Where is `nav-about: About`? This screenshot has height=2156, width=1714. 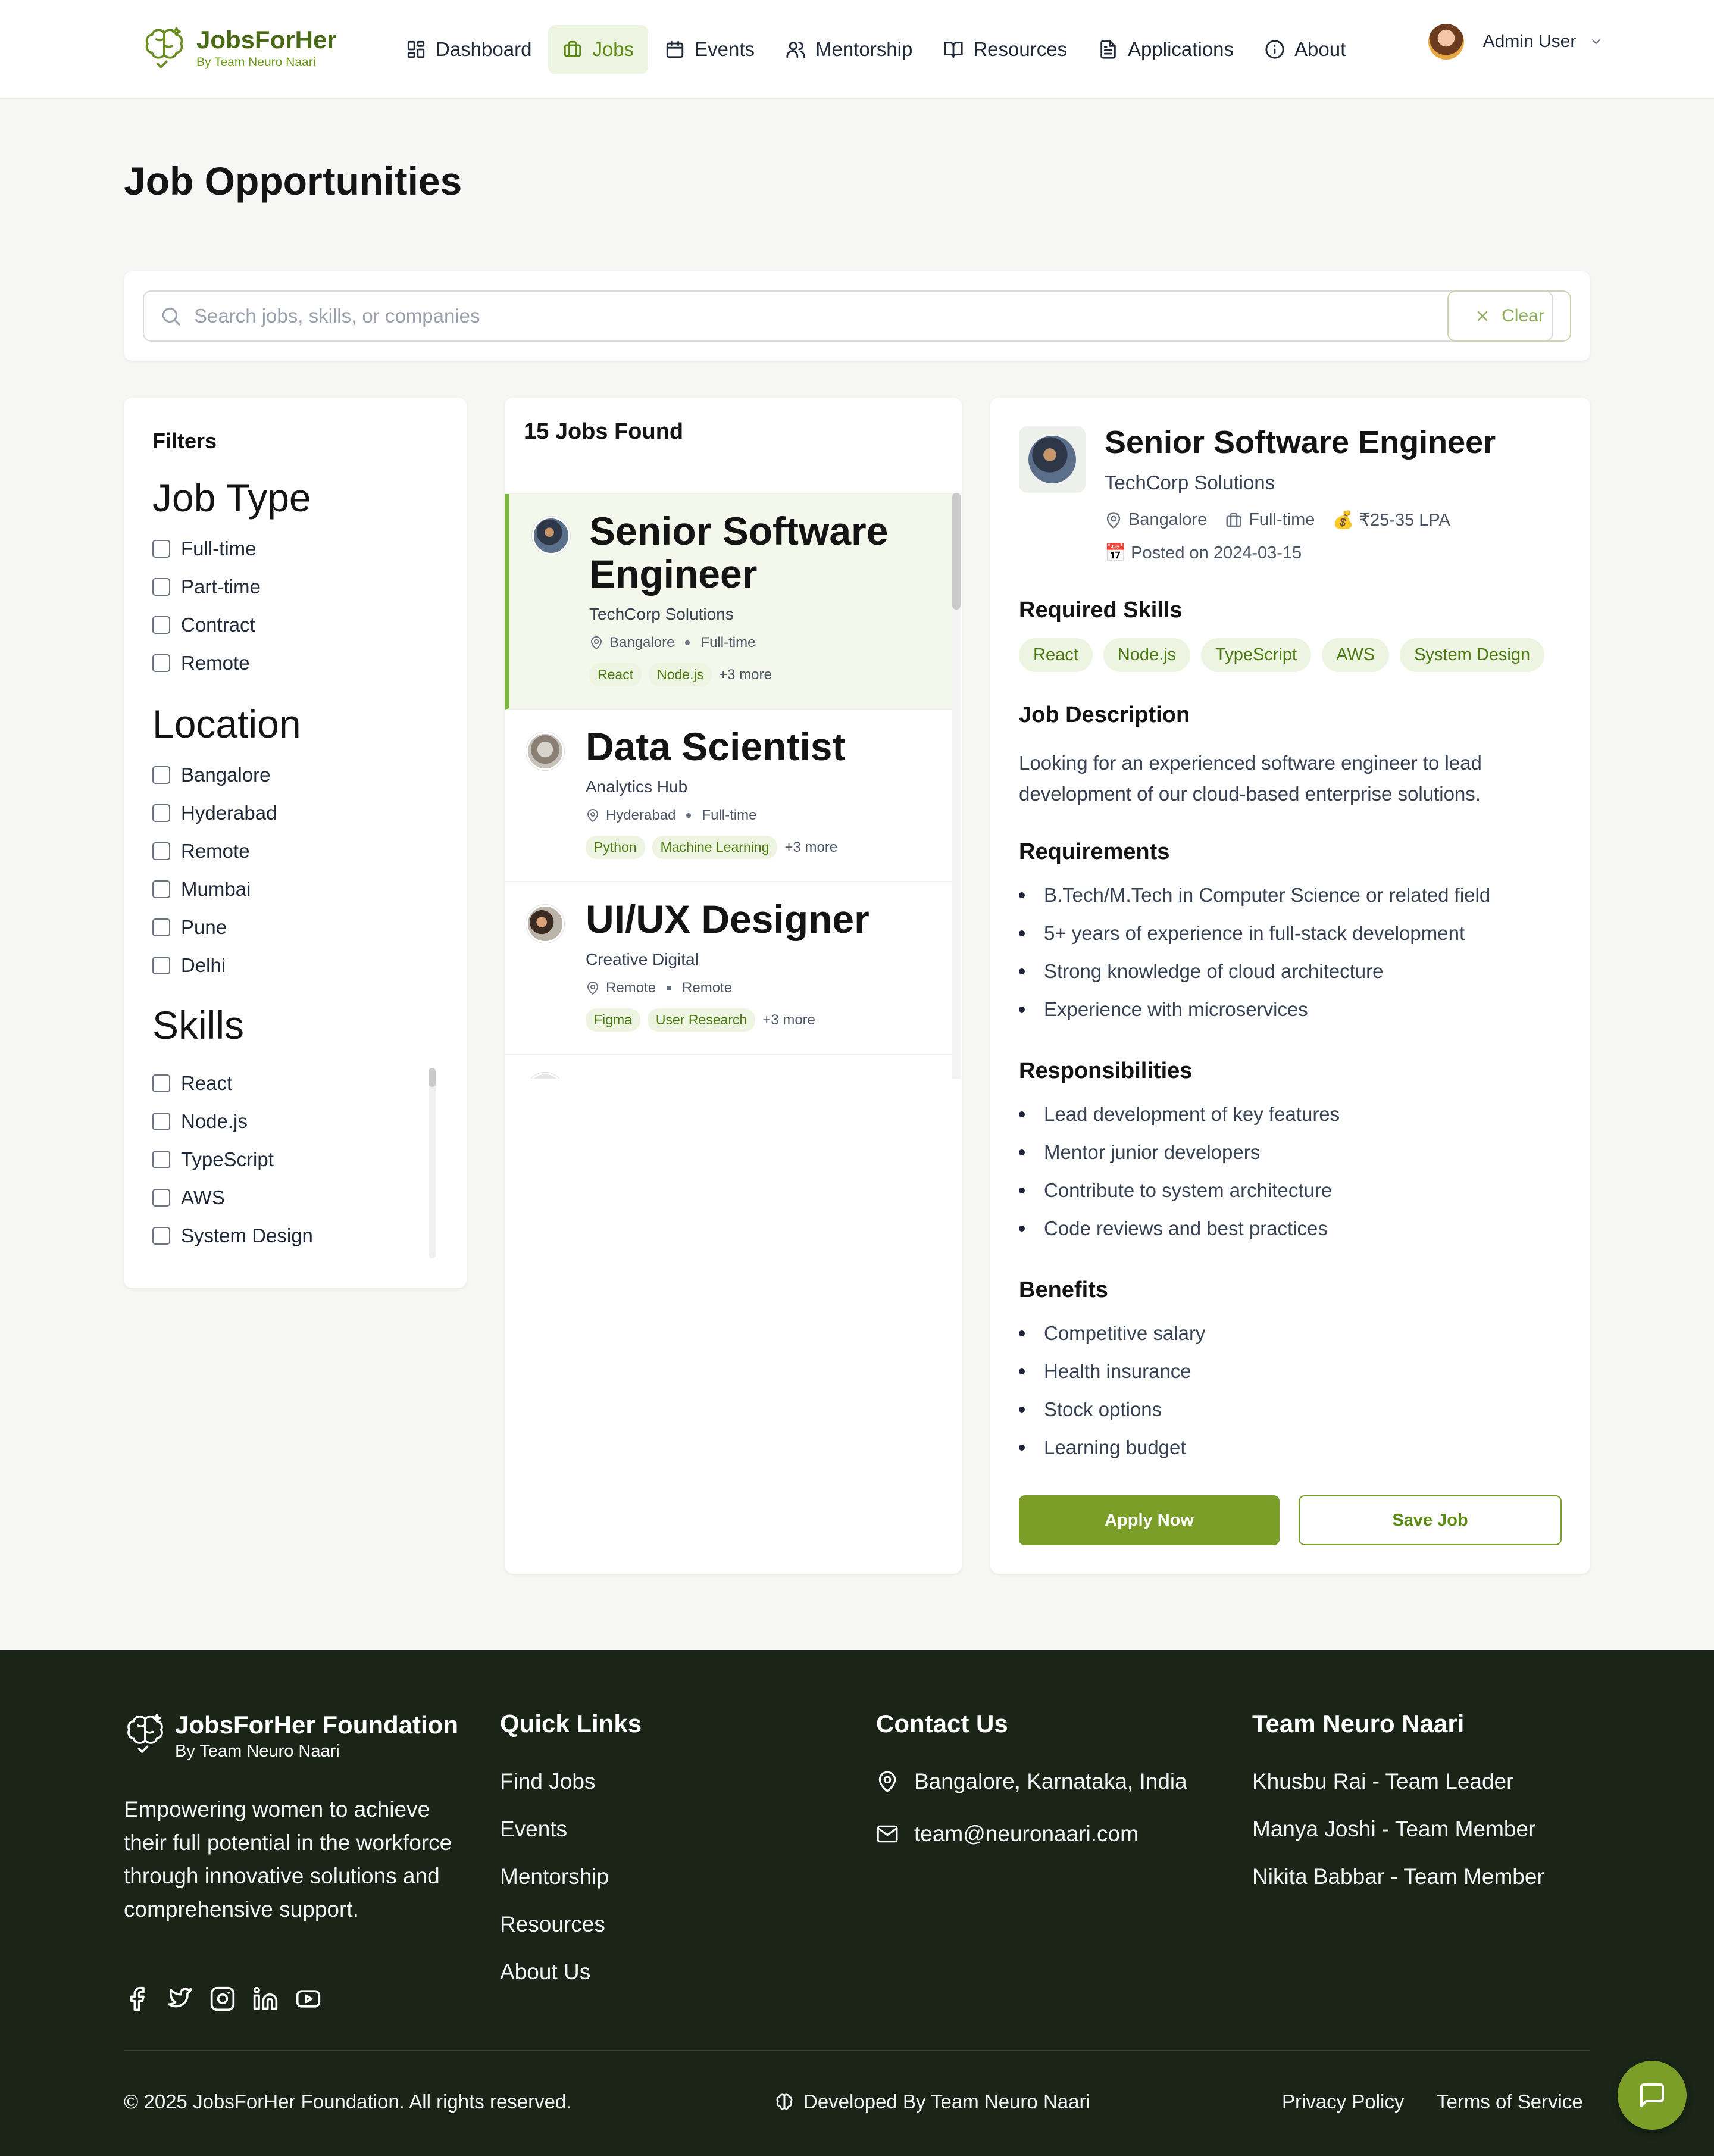
nav-about: About is located at coordinates (1305, 49).